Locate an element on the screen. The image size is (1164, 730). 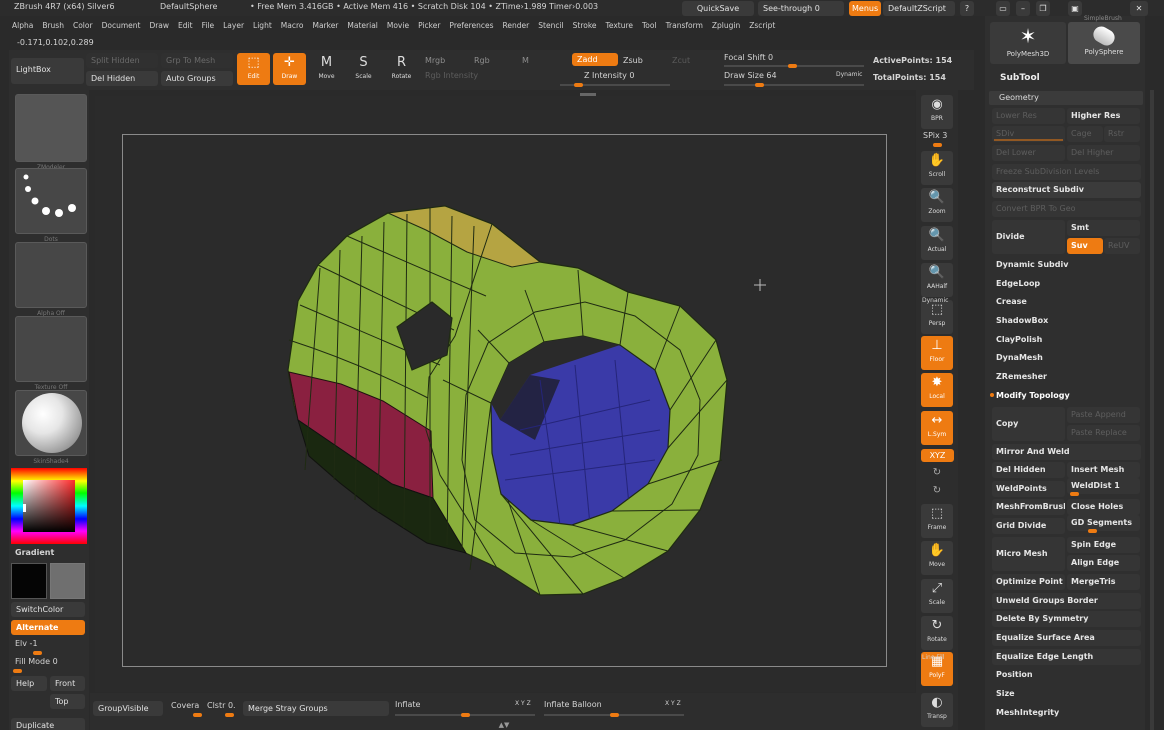
clstr-slider: Clstr 0. is located at coordinates (221, 705).